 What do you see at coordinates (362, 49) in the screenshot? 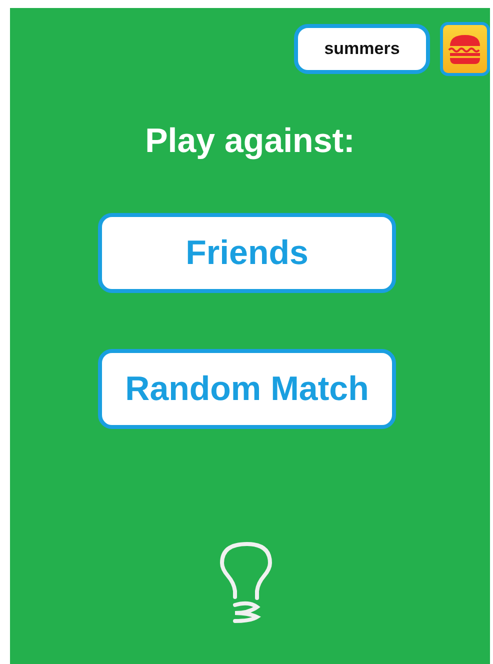
I see `username-label: summers` at bounding box center [362, 49].